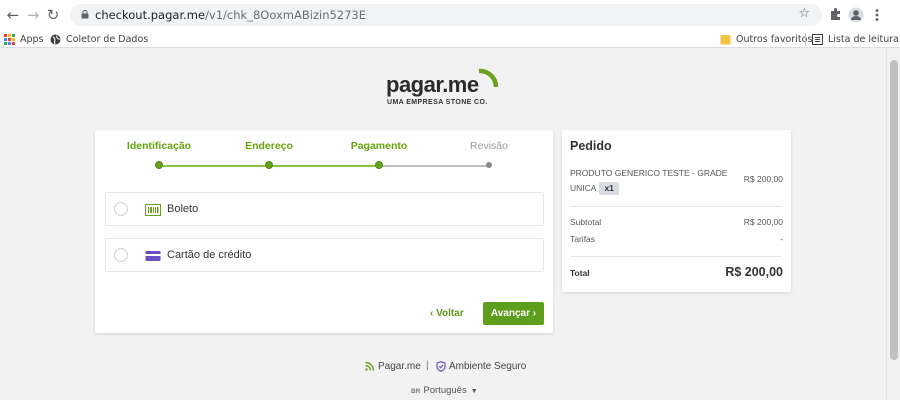 Image resolution: width=900 pixels, height=400 pixels. I want to click on bookmark-star-icon: ☆, so click(804, 13).